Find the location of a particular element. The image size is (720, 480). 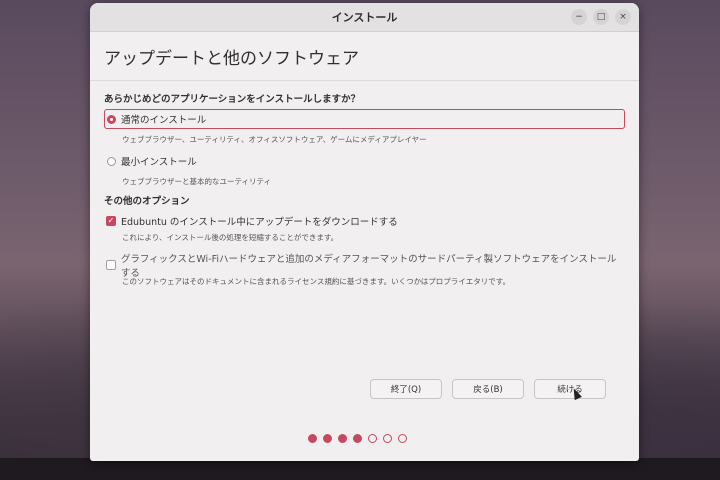

page-header: アップデートと他のソフトウェア is located at coordinates (364, 56).